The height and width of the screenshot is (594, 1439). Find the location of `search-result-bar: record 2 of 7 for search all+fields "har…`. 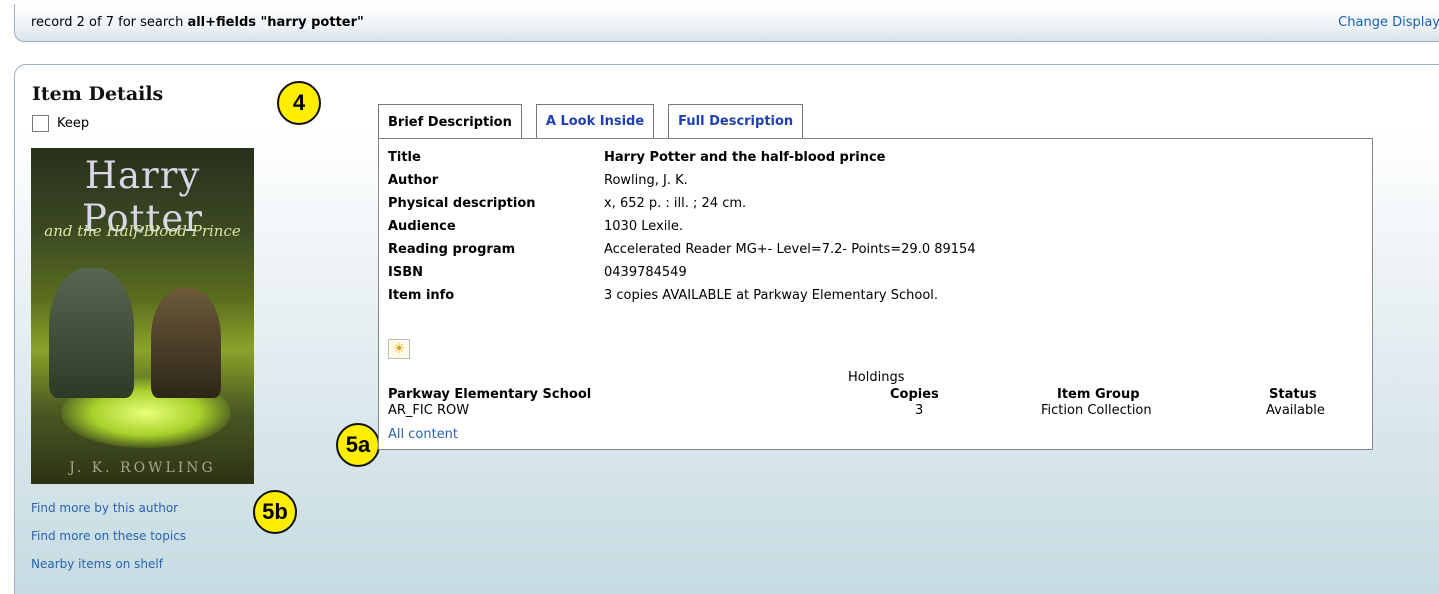

search-result-bar: record 2 of 7 for search all+fields "har… is located at coordinates (726, 23).